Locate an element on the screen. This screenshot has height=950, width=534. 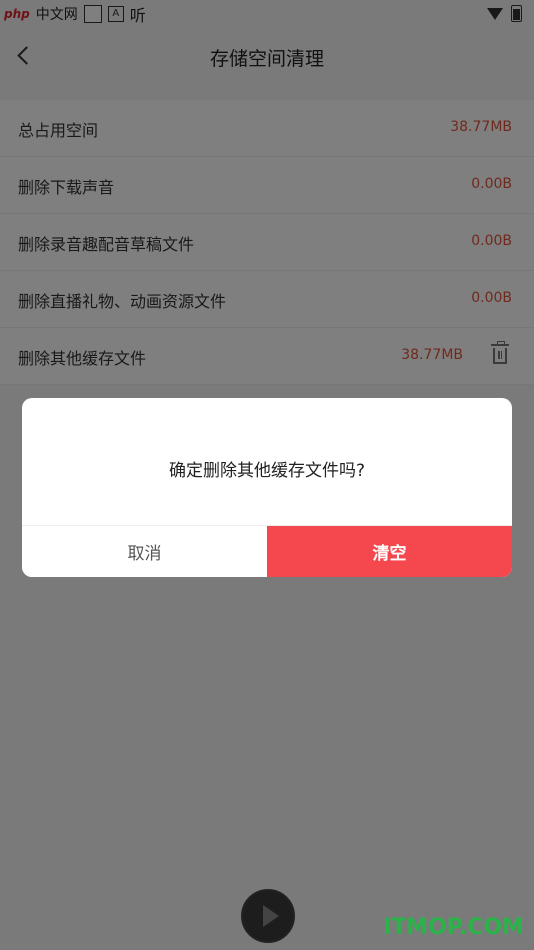
dialog-message: 确定删除其他缓存文件吗? is located at coordinates (267, 471).